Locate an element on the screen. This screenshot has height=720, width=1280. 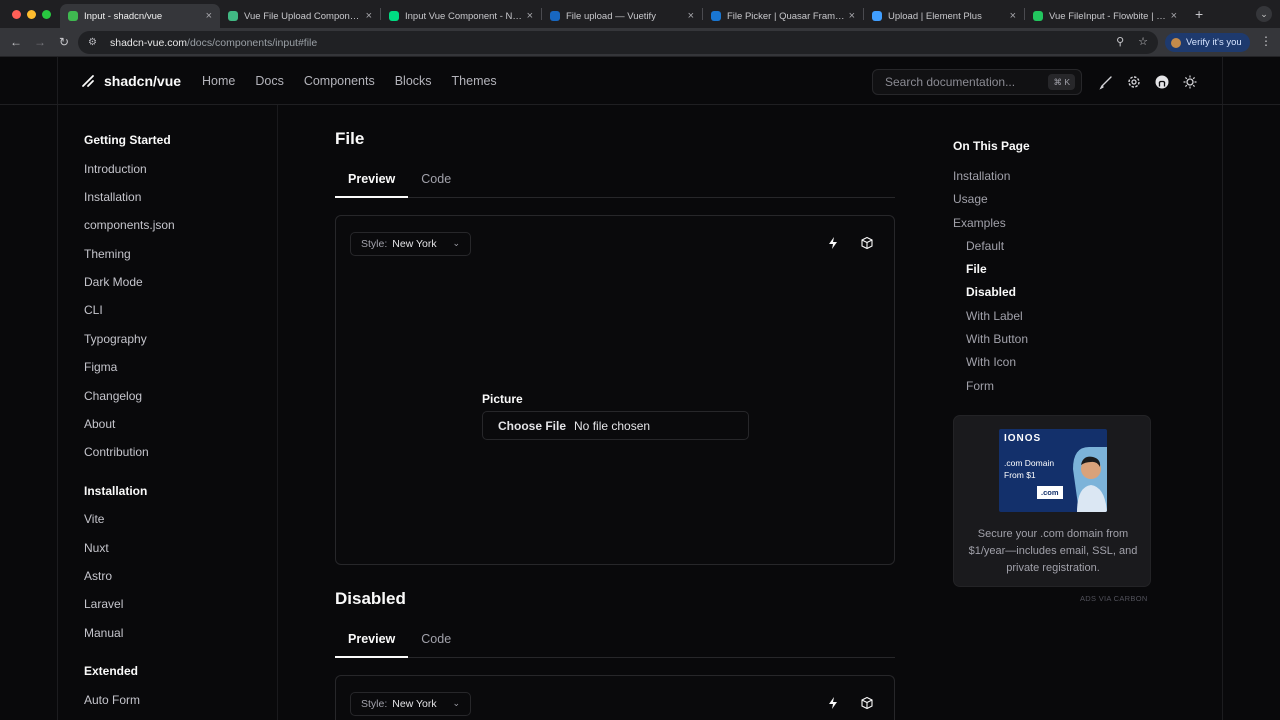
brush-icon is located at coordinates (1106, 82).